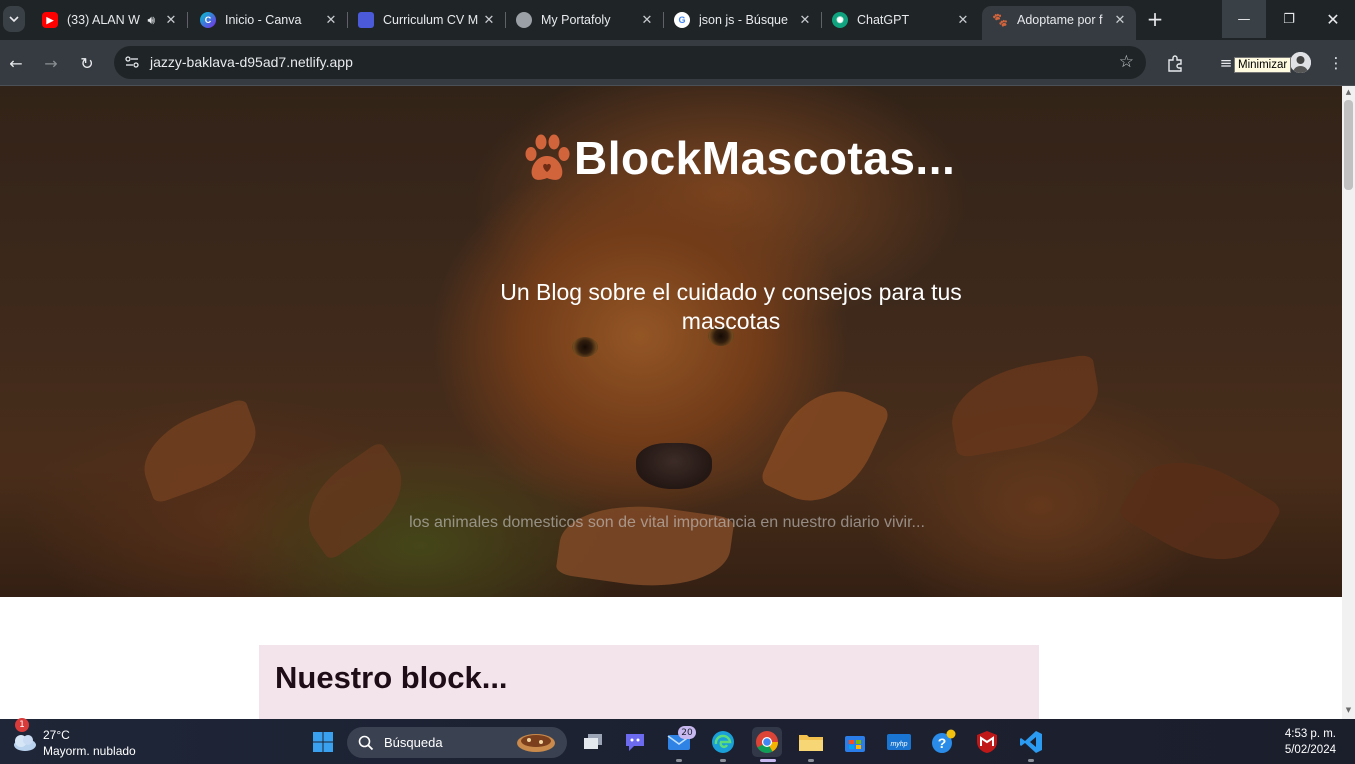 Image resolution: width=1355 pixels, height=764 pixels. I want to click on tab-youtube: ▶ (33) ALAN W 🔊︎ ✕, so click(110, 20).